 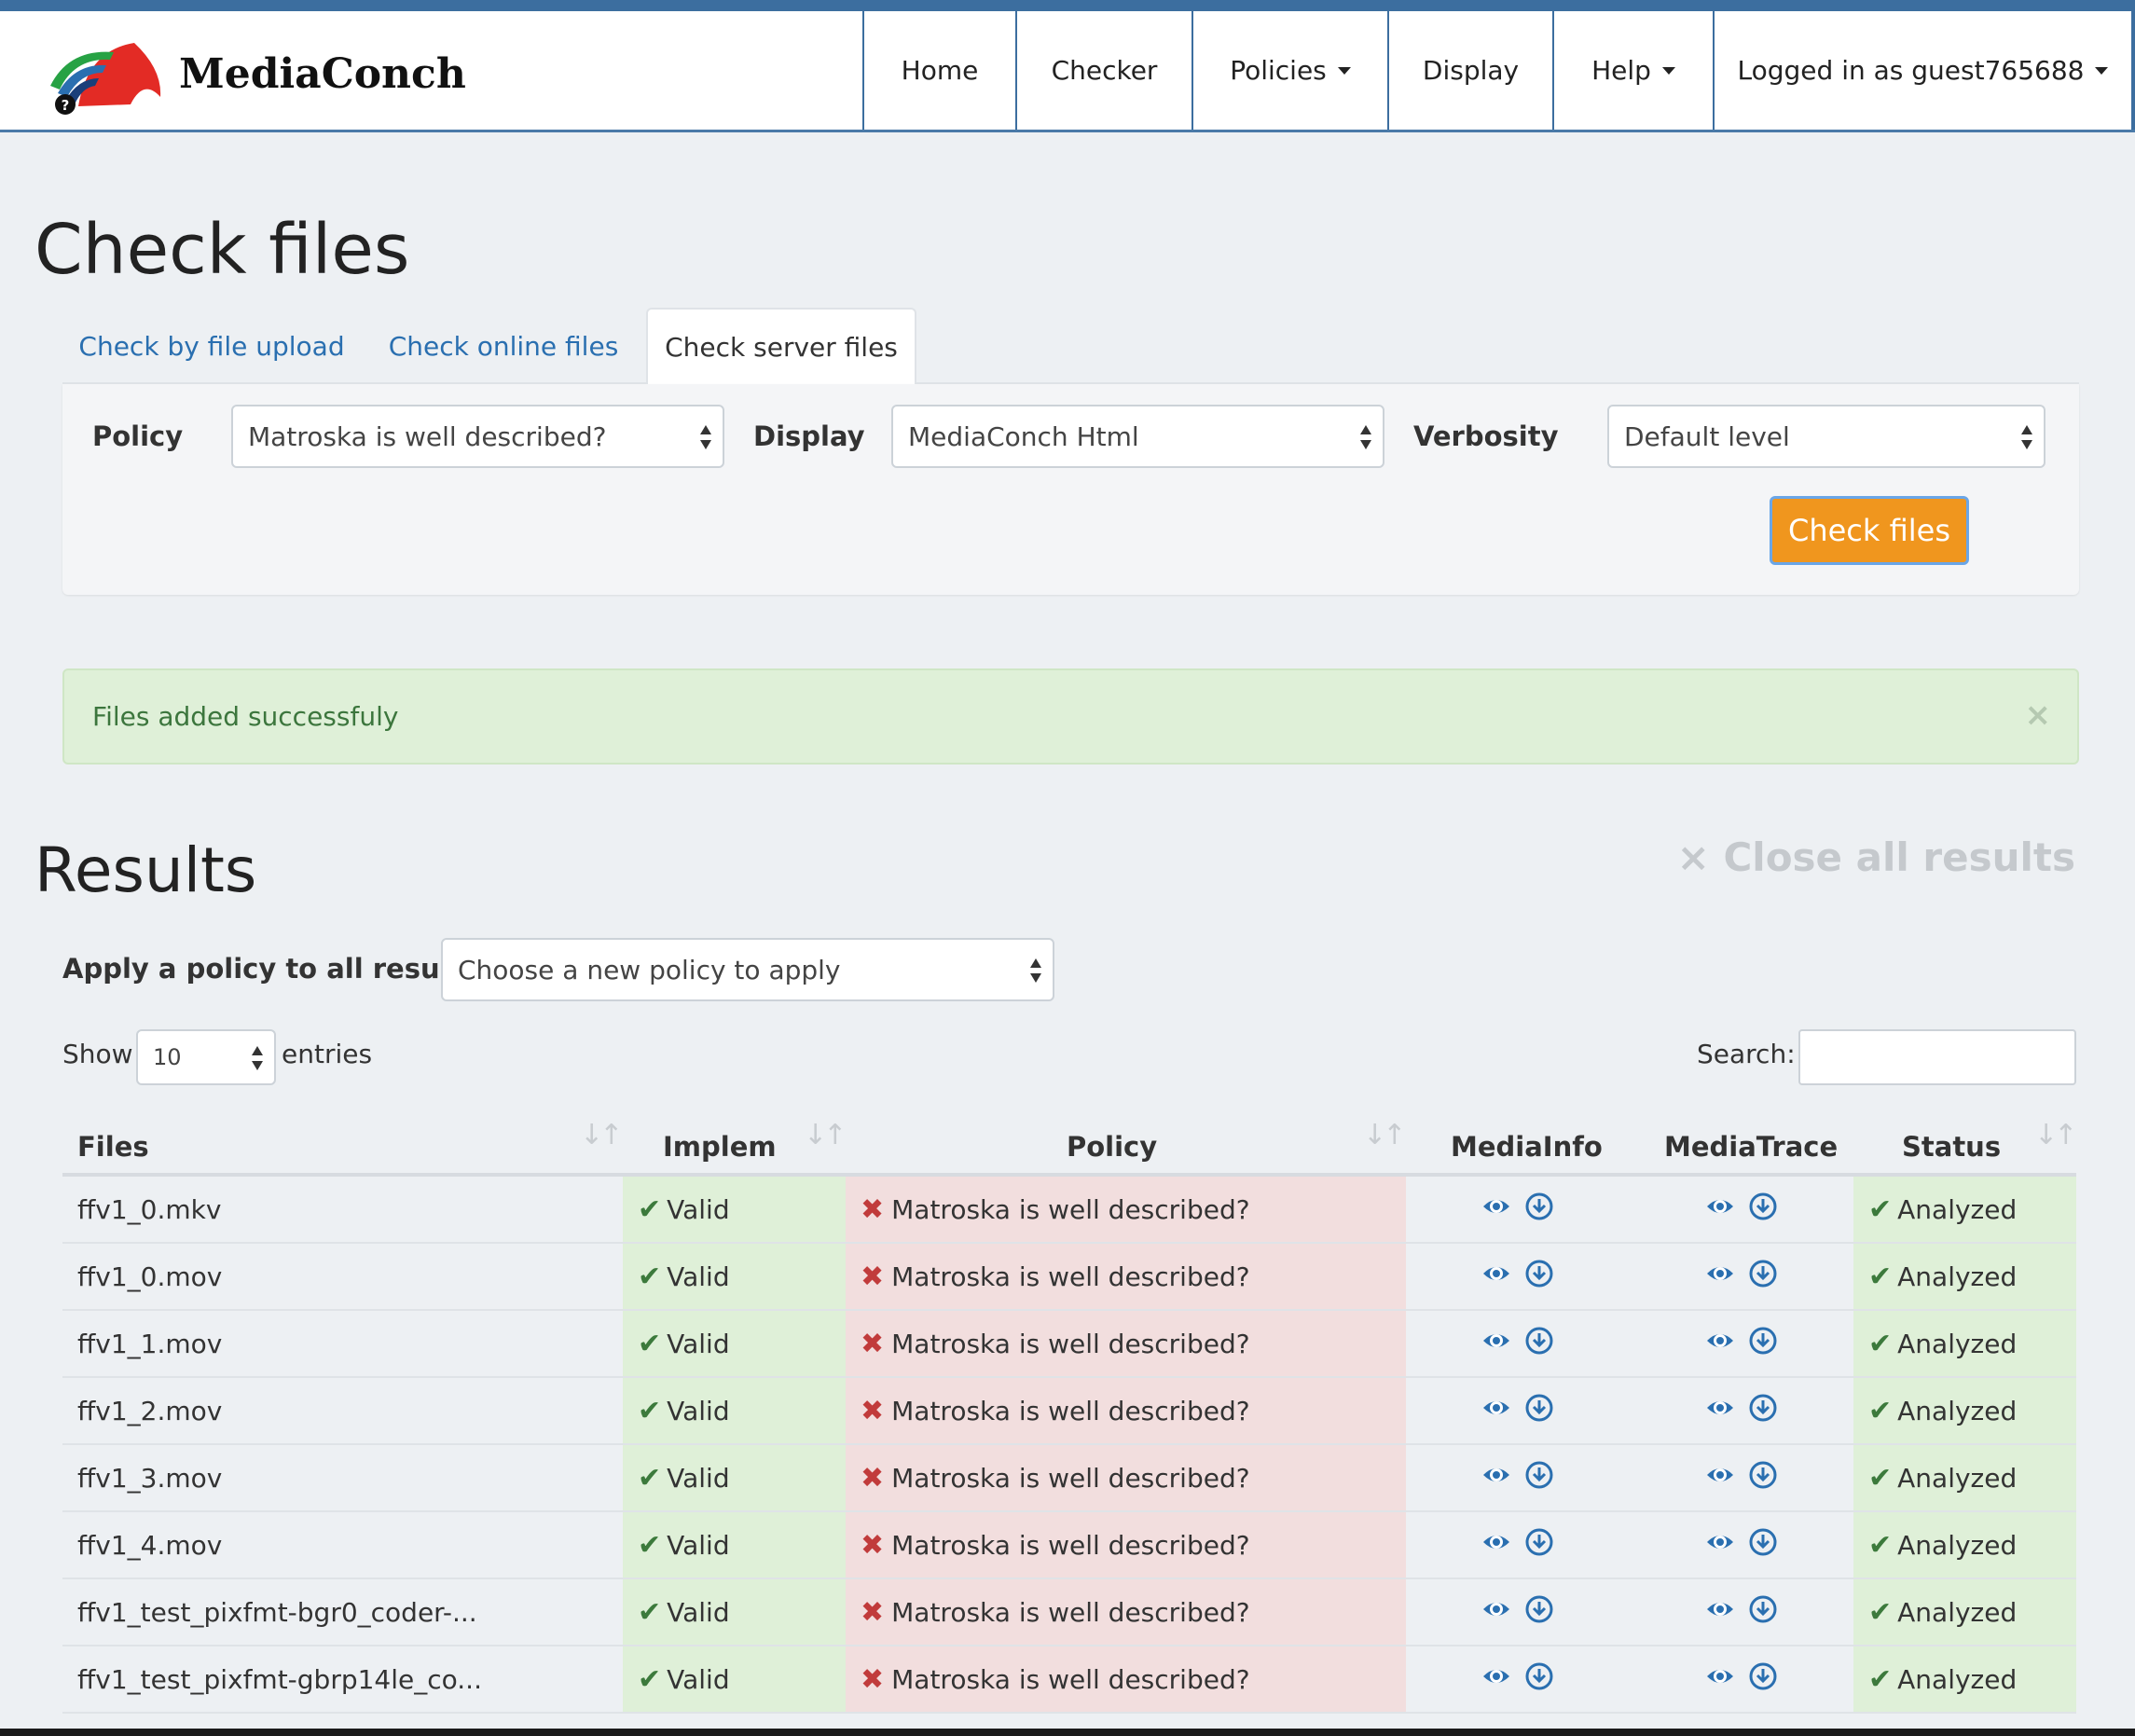 I want to click on display-select: MediaConch Html, so click(x=1138, y=436).